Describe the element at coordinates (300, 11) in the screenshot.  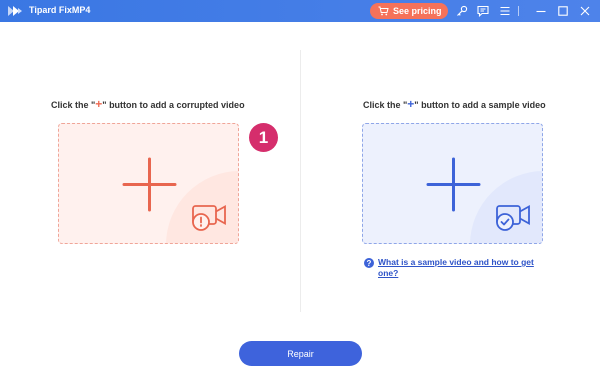
I see `title-bar: Tipard FixMP4 See pricing` at that location.